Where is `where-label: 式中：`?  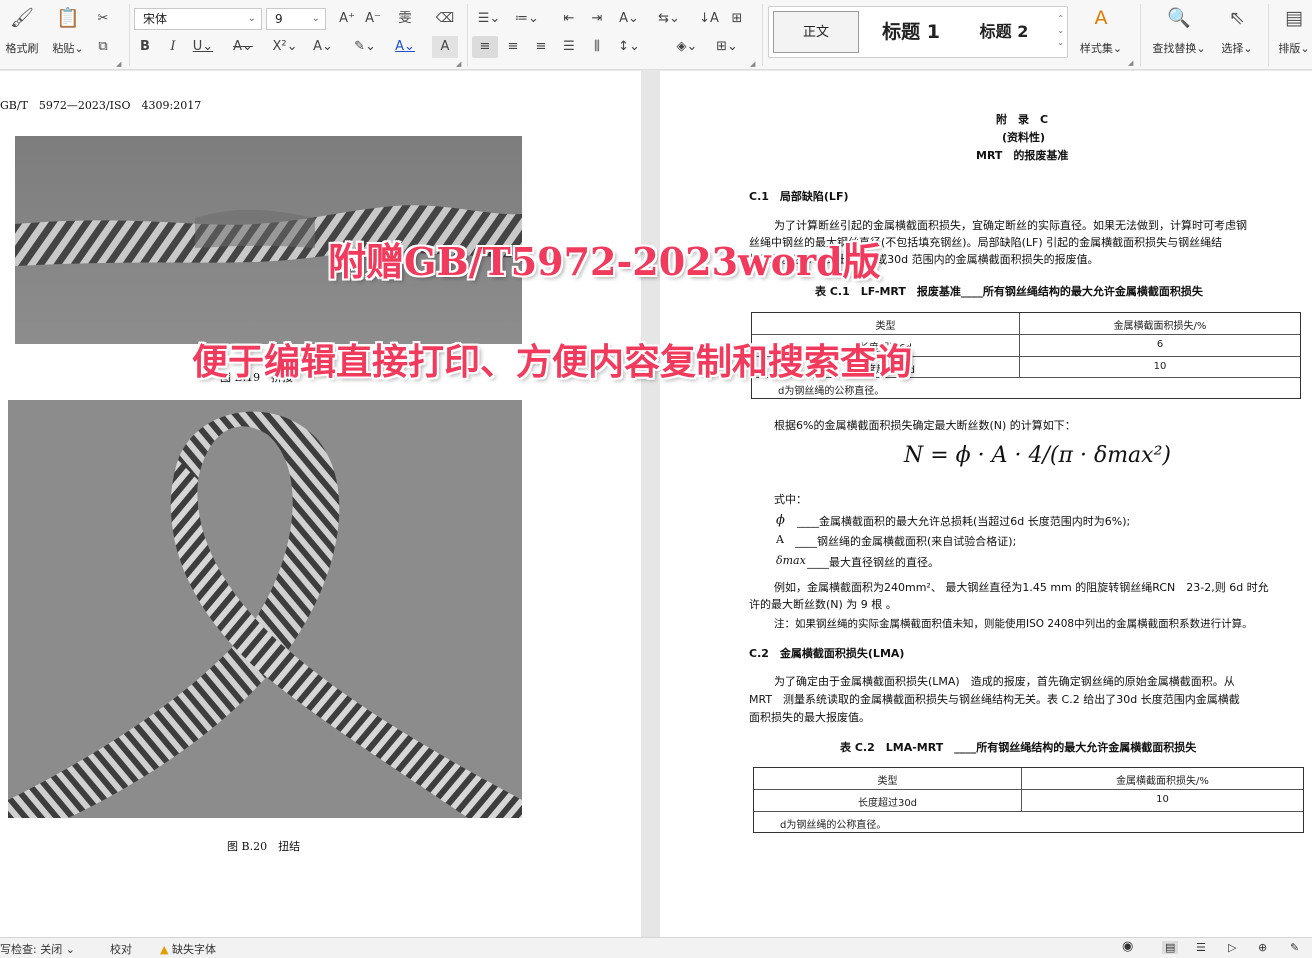
where-label: 式中： is located at coordinates (790, 499).